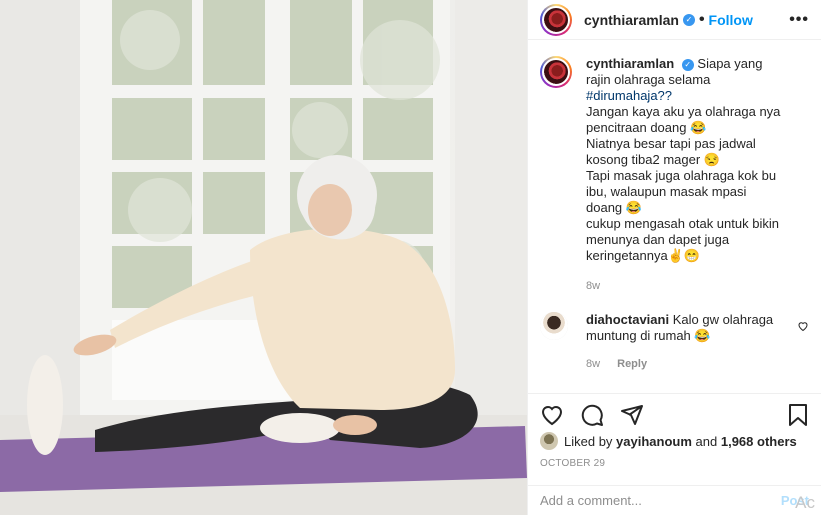  Describe the element at coordinates (629, 95) in the screenshot. I see `caption-hashtag: #dirumahaja??` at that location.